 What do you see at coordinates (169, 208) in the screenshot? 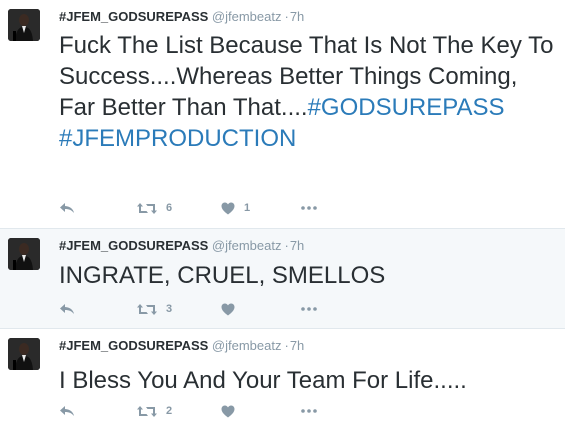
I see `retweet-count: 6` at bounding box center [169, 208].